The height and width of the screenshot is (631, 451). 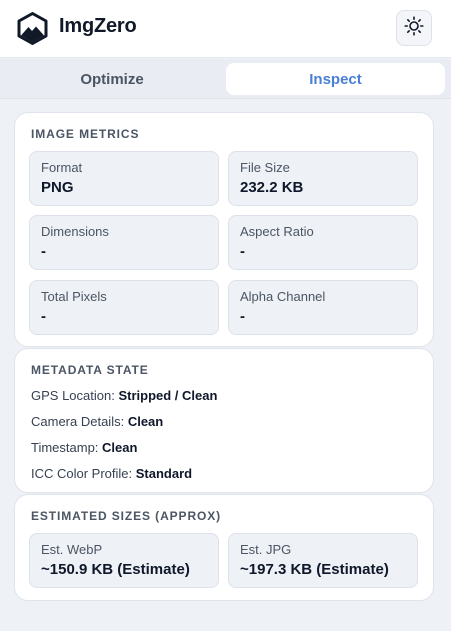 I want to click on estimated-sizes-title: ESTIMATED SIZES (APPROX), so click(x=126, y=516).